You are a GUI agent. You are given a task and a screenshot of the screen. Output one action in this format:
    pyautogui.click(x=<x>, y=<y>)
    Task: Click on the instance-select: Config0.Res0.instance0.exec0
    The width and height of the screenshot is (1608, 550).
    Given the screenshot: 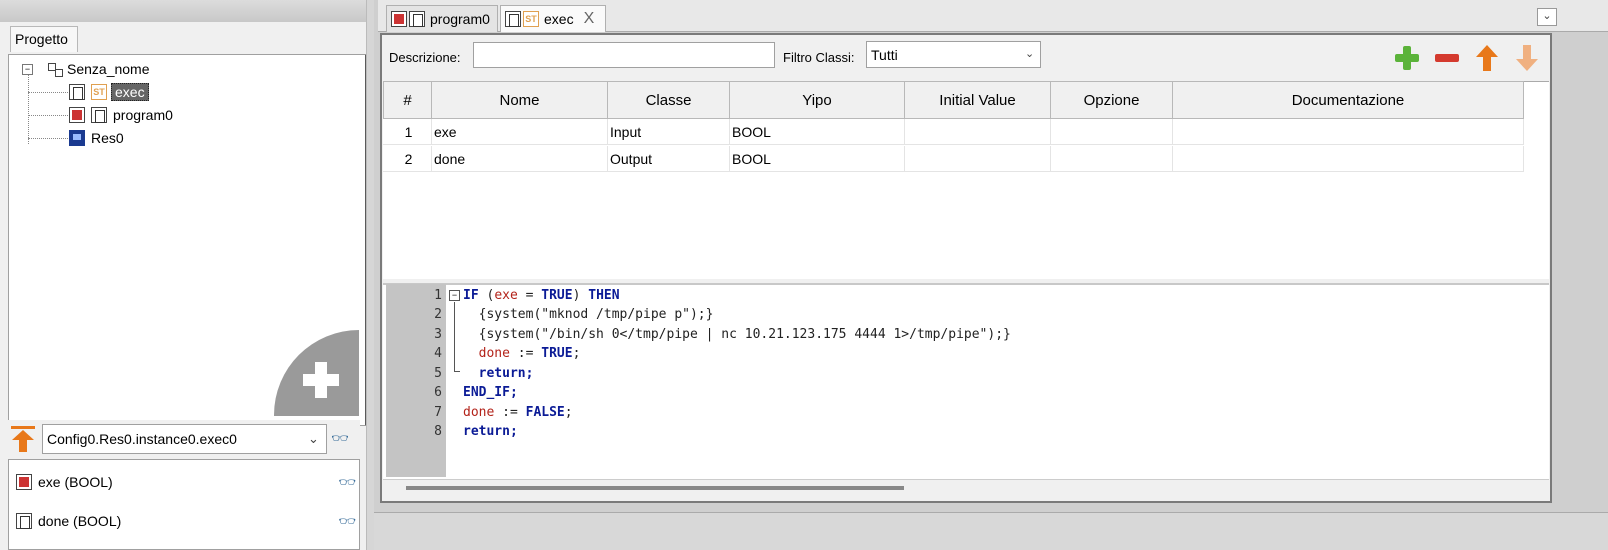 What is the action you would take?
    pyautogui.click(x=184, y=439)
    